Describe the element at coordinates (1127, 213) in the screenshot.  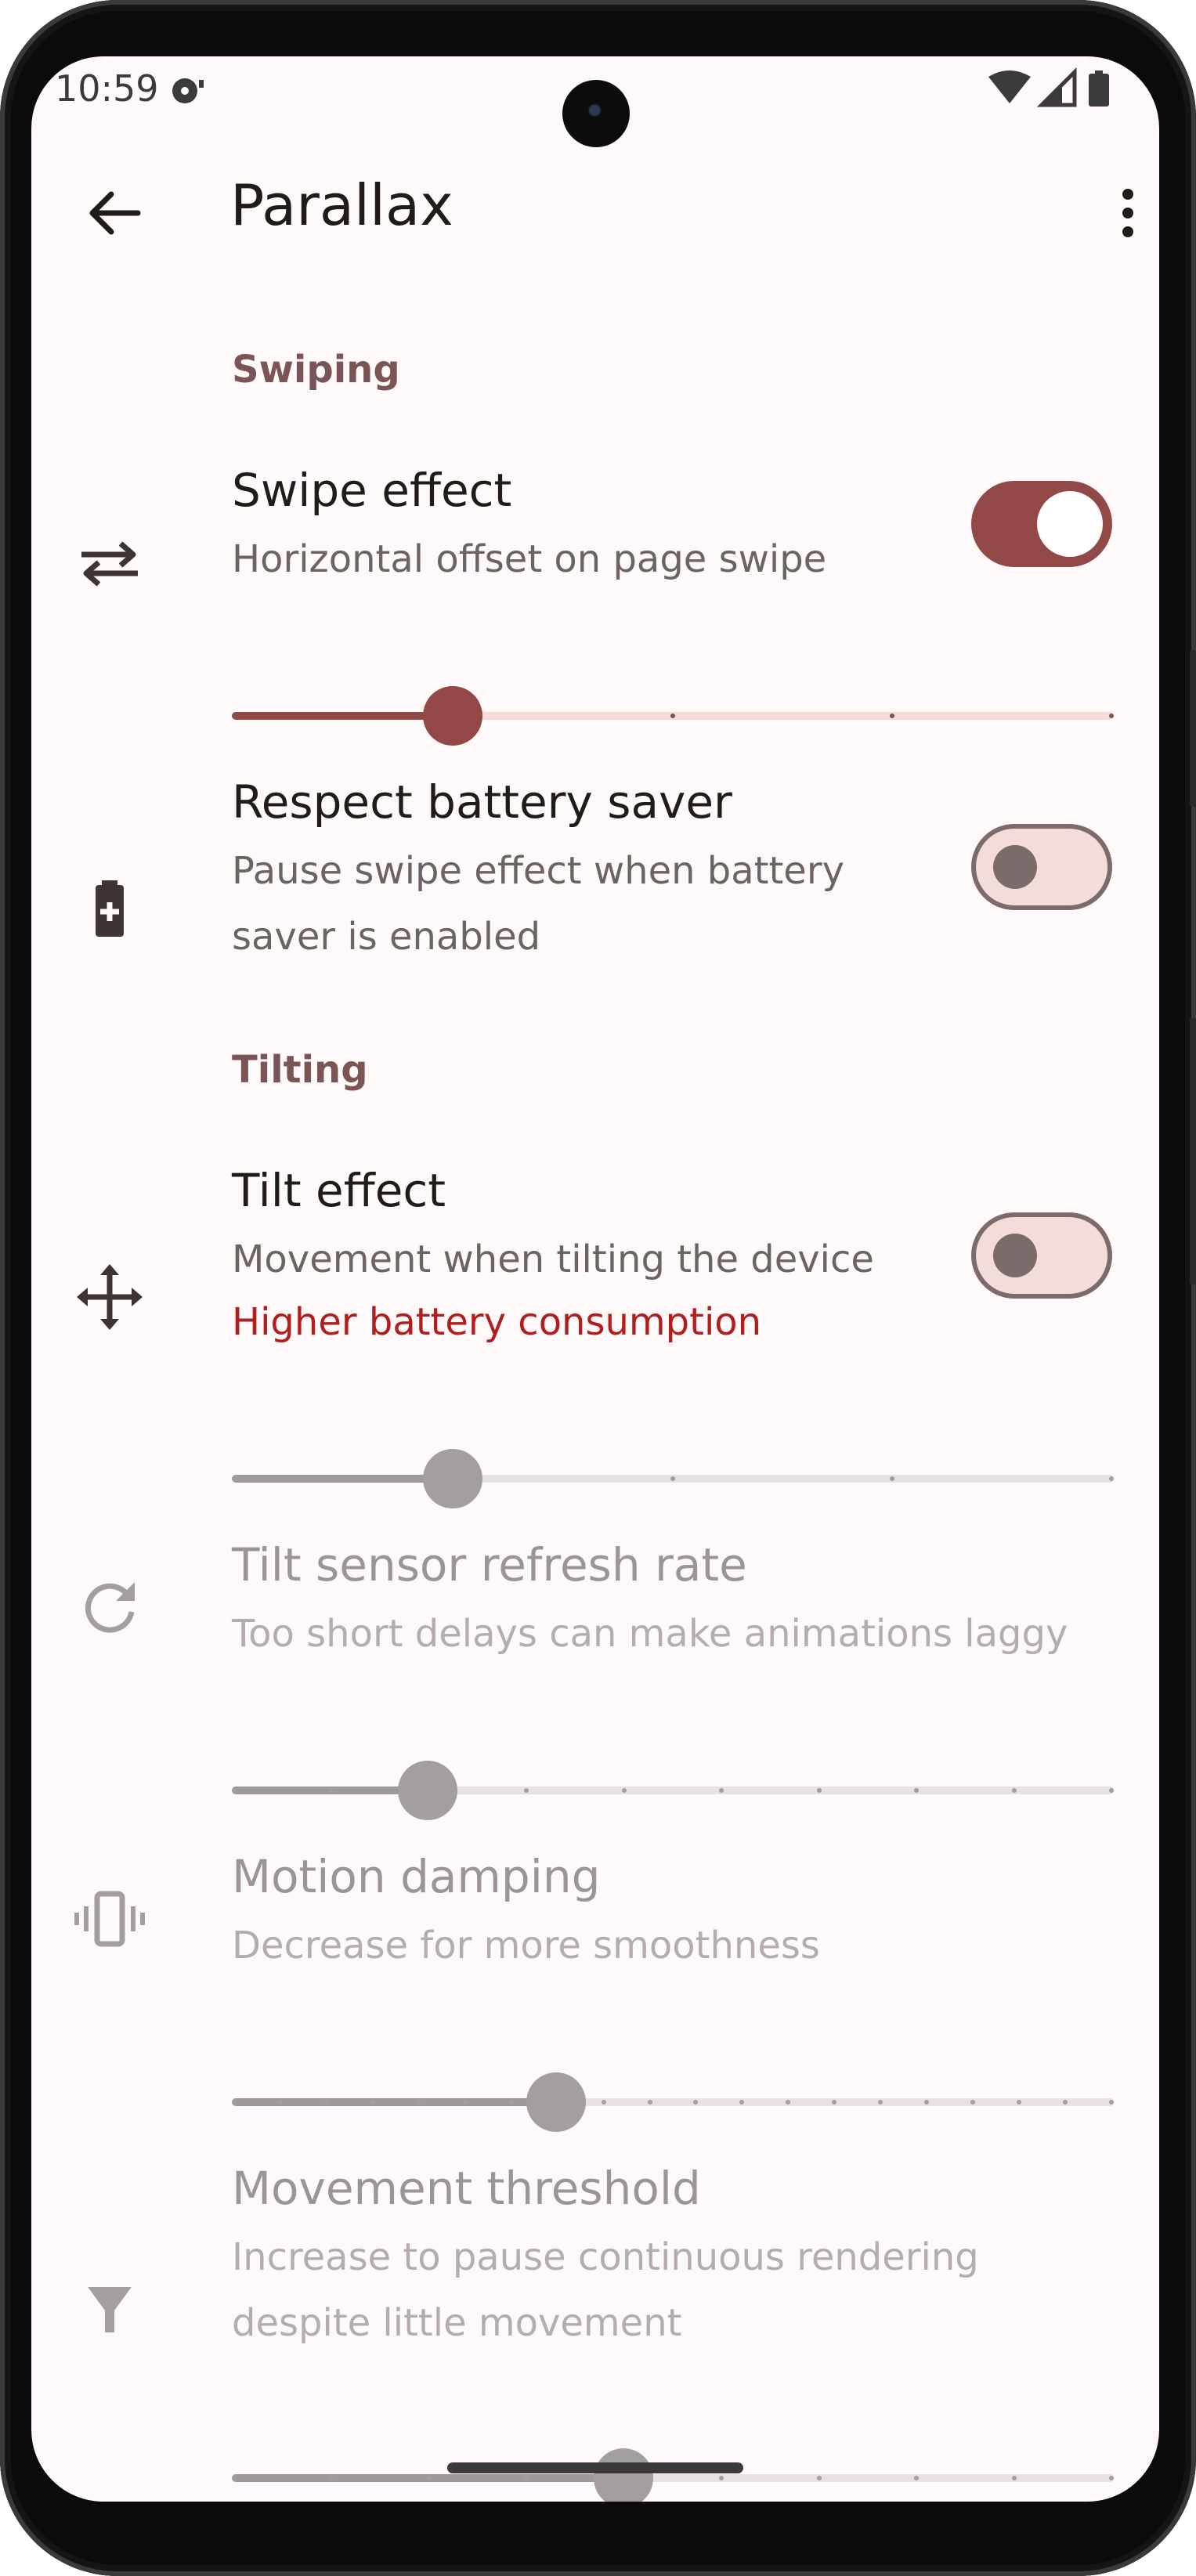
I see `more-vertical-icon` at that location.